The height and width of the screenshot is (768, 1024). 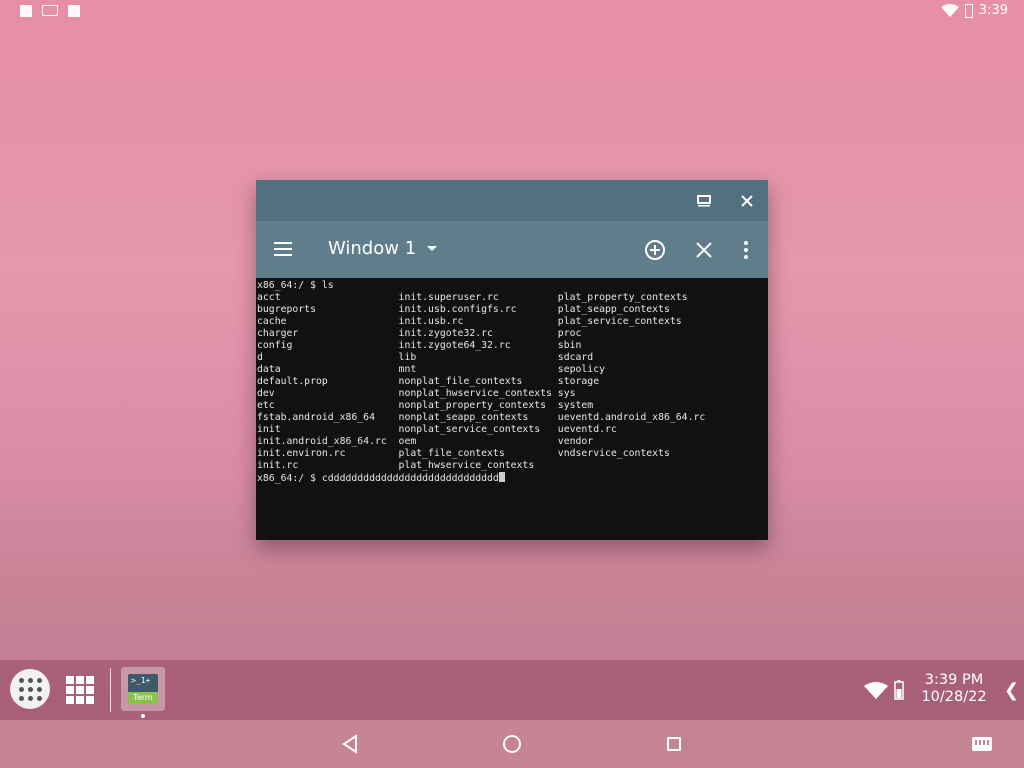 What do you see at coordinates (416, 393) in the screenshot?
I see `terminal-line: dev nonplat_hwservice_contexts sys` at bounding box center [416, 393].